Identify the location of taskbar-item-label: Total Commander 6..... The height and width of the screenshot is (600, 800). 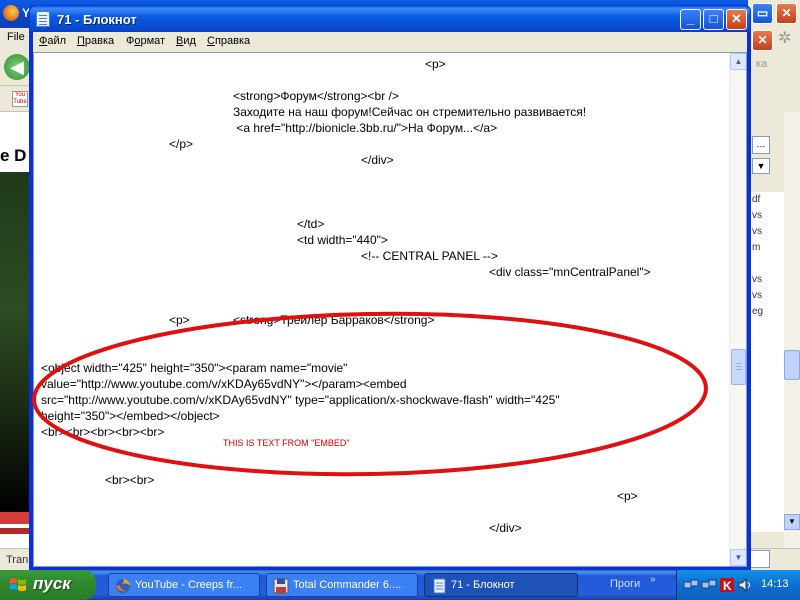
(347, 585).